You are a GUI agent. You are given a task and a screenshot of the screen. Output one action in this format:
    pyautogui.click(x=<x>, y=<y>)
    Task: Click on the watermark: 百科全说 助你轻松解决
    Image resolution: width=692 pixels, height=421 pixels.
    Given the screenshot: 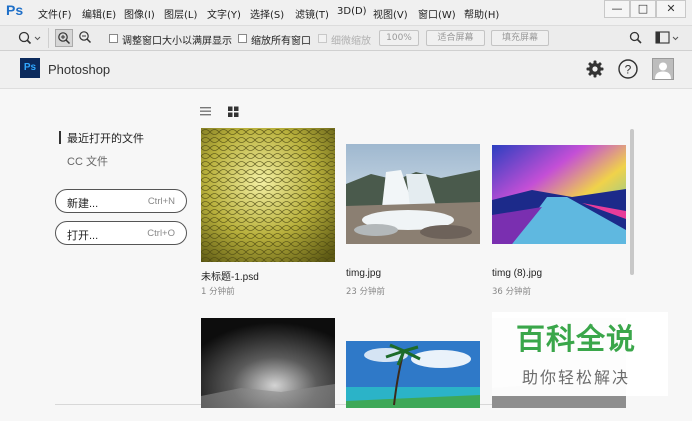 What is the action you would take?
    pyautogui.click(x=580, y=354)
    